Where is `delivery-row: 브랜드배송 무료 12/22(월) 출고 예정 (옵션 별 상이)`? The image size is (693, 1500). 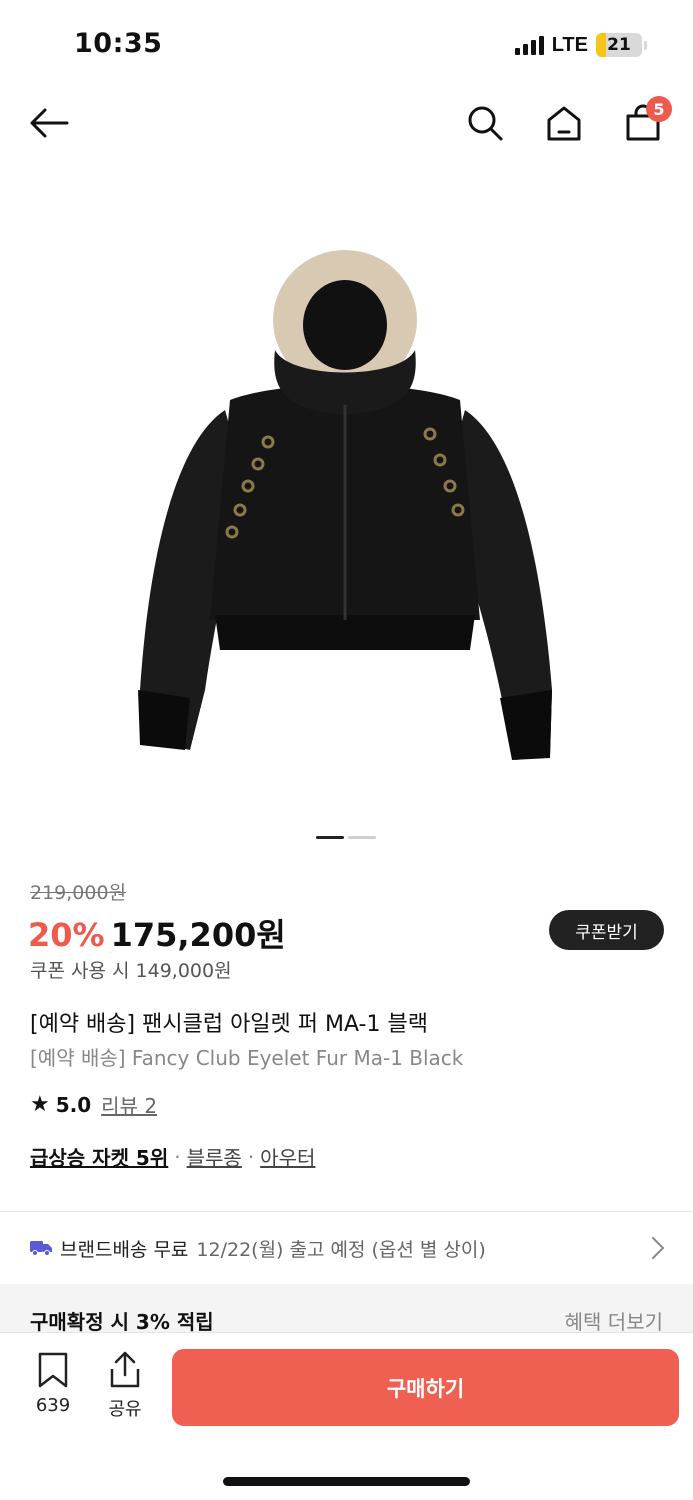
delivery-row: 브랜드배송 무료 12/22(월) 출고 예정 (옵션 별 상이) is located at coordinates (346, 1248).